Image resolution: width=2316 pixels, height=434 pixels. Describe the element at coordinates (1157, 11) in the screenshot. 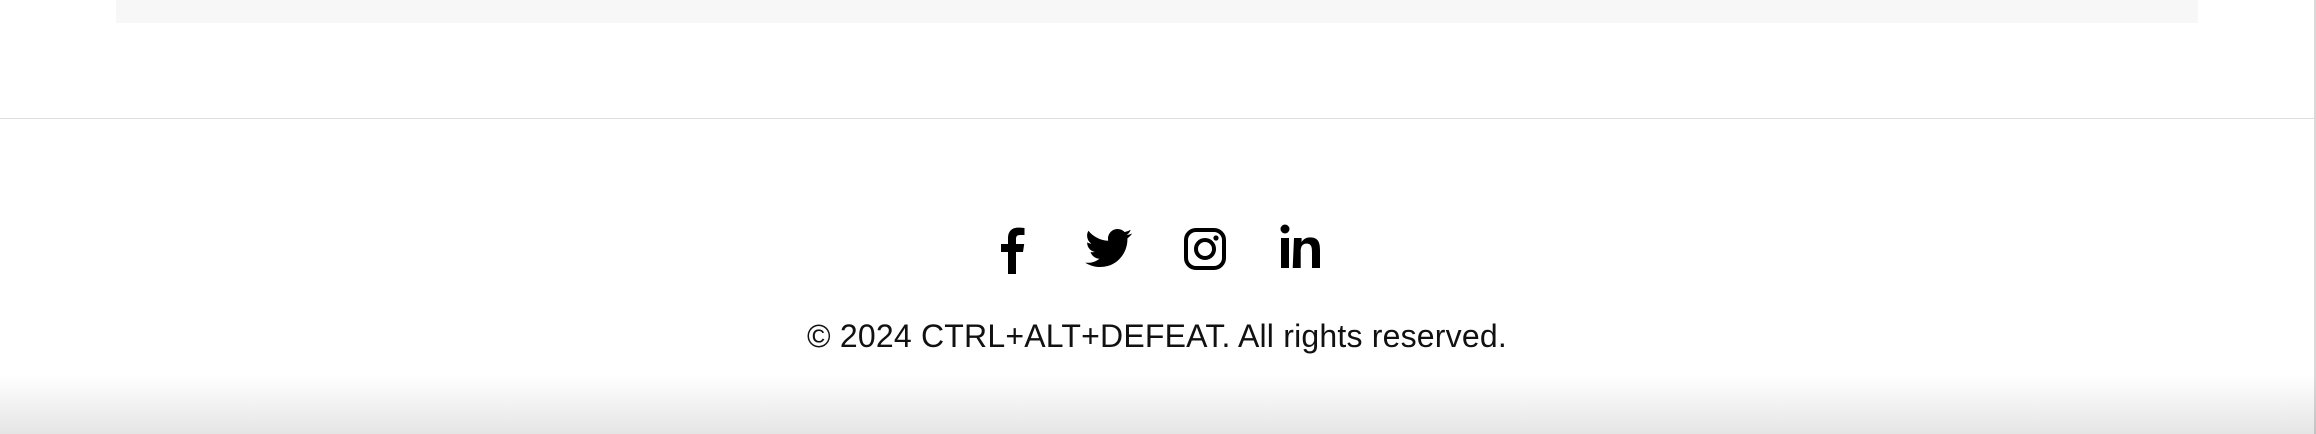

I see `content-strip` at that location.